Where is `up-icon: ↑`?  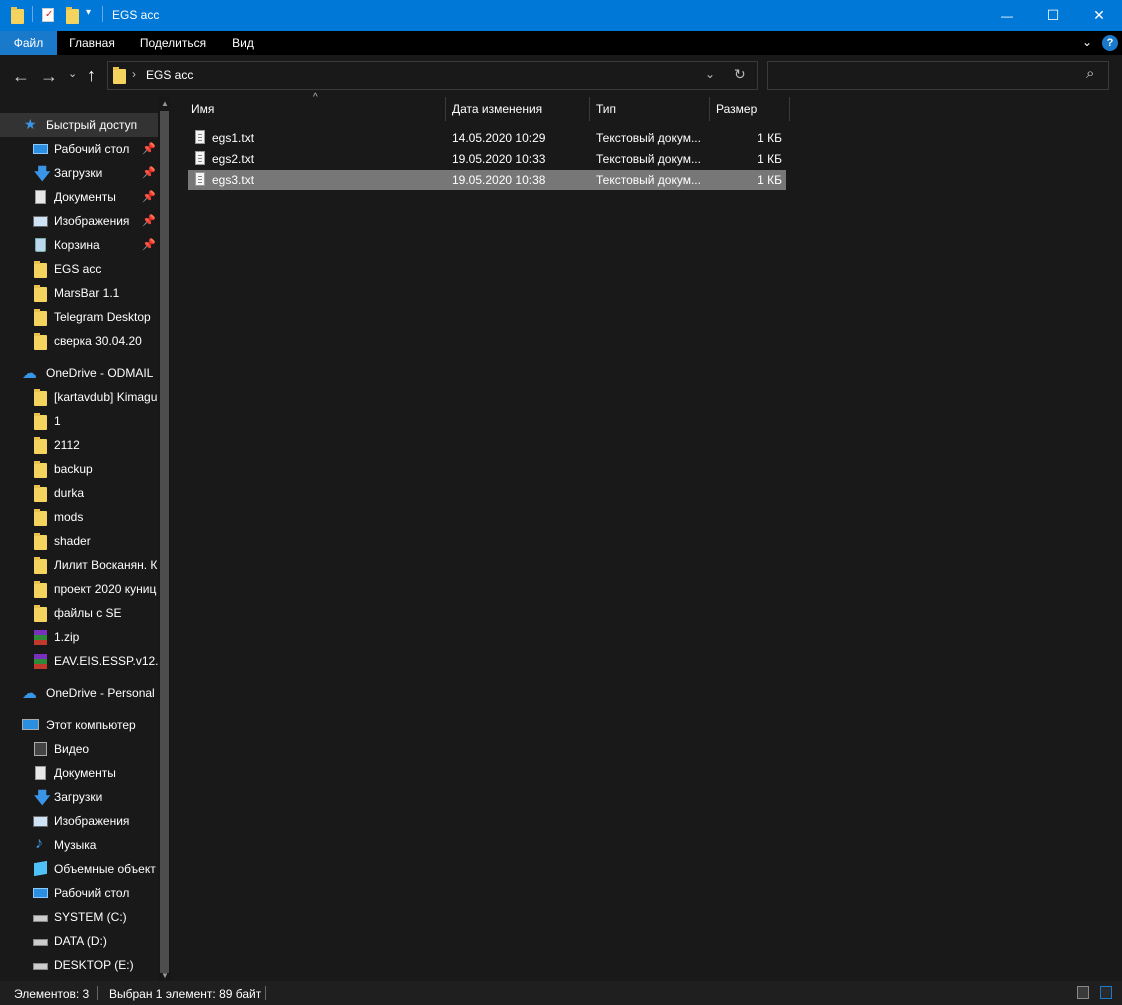
up-icon: ↑ is located at coordinates (91, 75).